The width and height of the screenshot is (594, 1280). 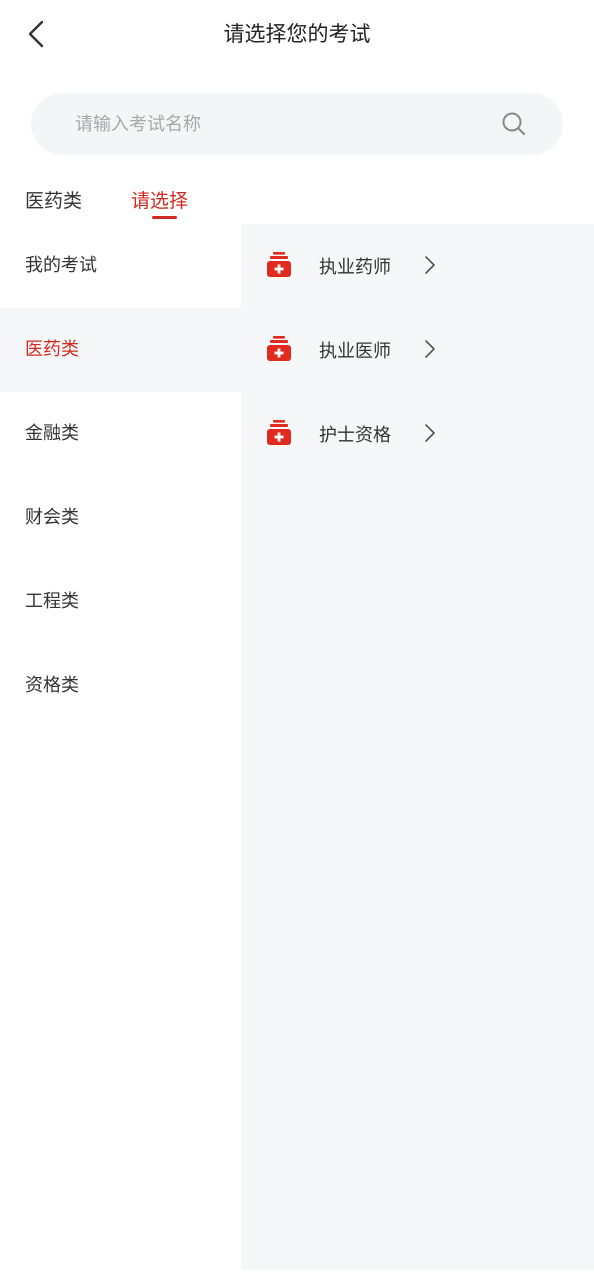 I want to click on search-bar, so click(x=297, y=124).